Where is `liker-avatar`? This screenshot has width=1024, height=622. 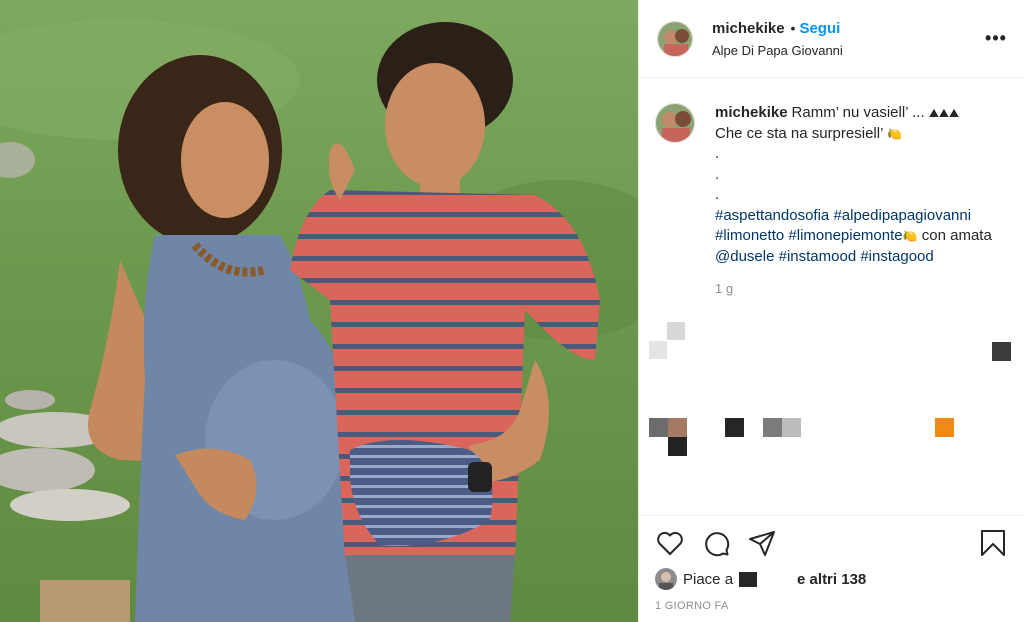
liker-avatar is located at coordinates (666, 579).